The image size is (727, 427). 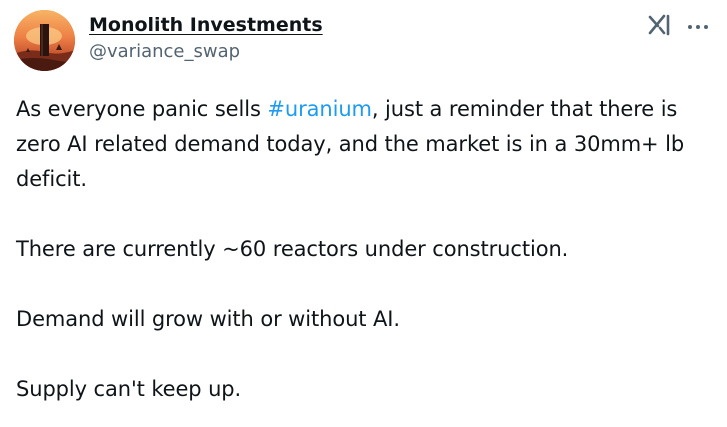 I want to click on tweet-paragraph: Demand will grow with or without AI., so click(x=208, y=319).